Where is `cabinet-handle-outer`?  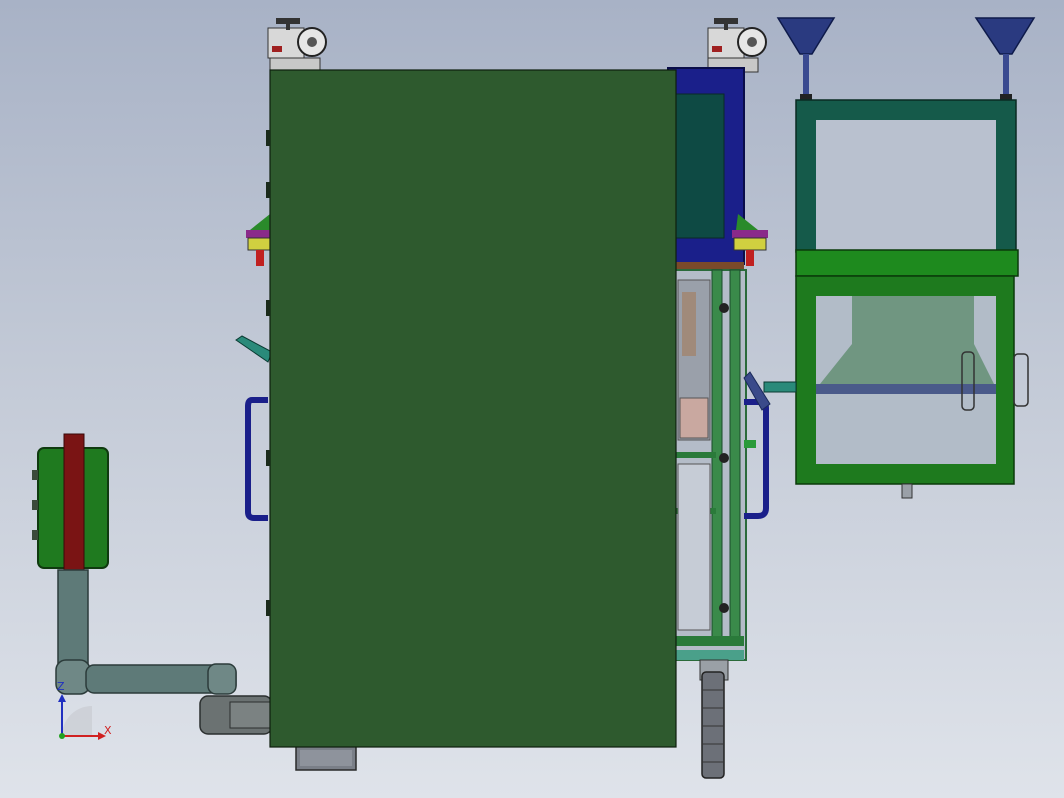
cabinet-handle-outer is located at coordinates (1021, 380).